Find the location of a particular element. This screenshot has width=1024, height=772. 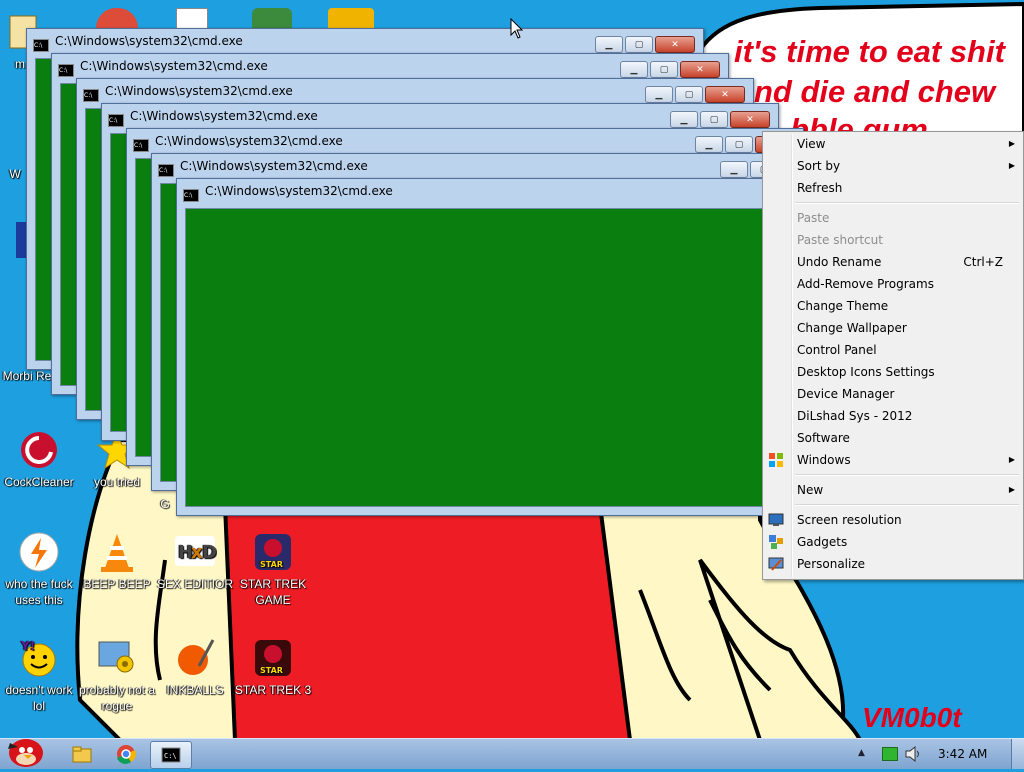

desktop-icon-avast: who the fuck uses this is located at coordinates (39, 569).